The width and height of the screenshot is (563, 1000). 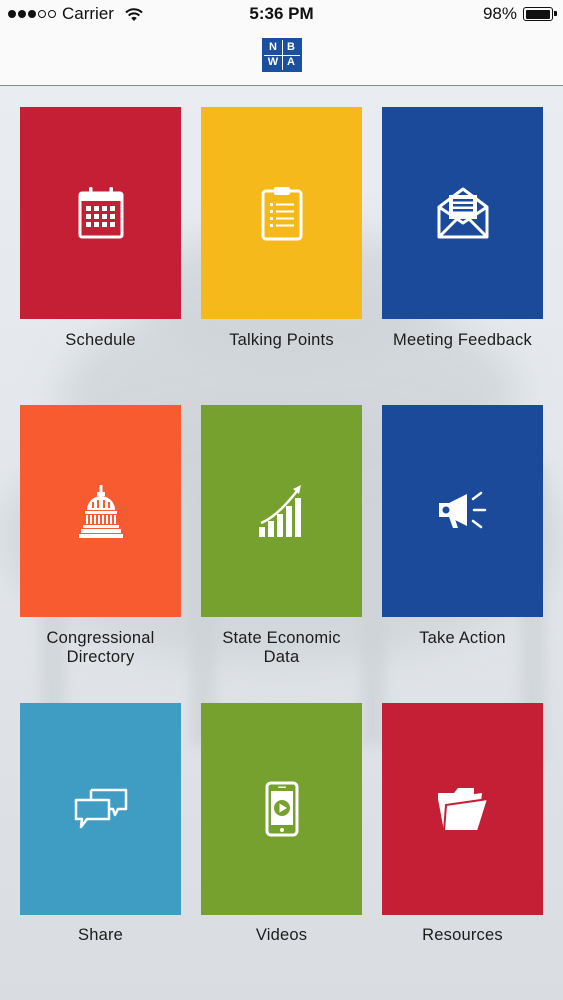 I want to click on take-action-tile, so click(x=462, y=511).